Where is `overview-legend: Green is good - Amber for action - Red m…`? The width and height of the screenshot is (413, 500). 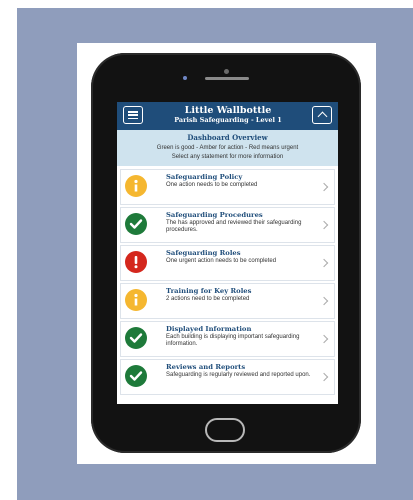
overview-legend: Green is good - Amber for action - Red m… is located at coordinates (227, 148).